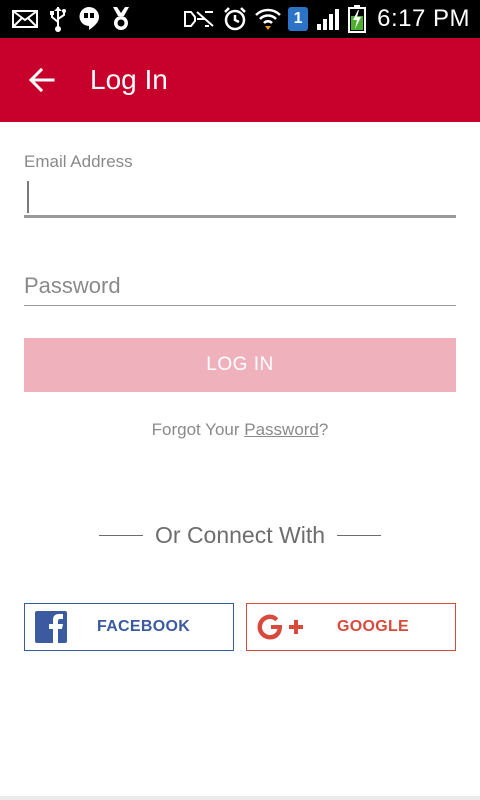 This screenshot has height=800, width=480. I want to click on wifi-icon, so click(268, 19).